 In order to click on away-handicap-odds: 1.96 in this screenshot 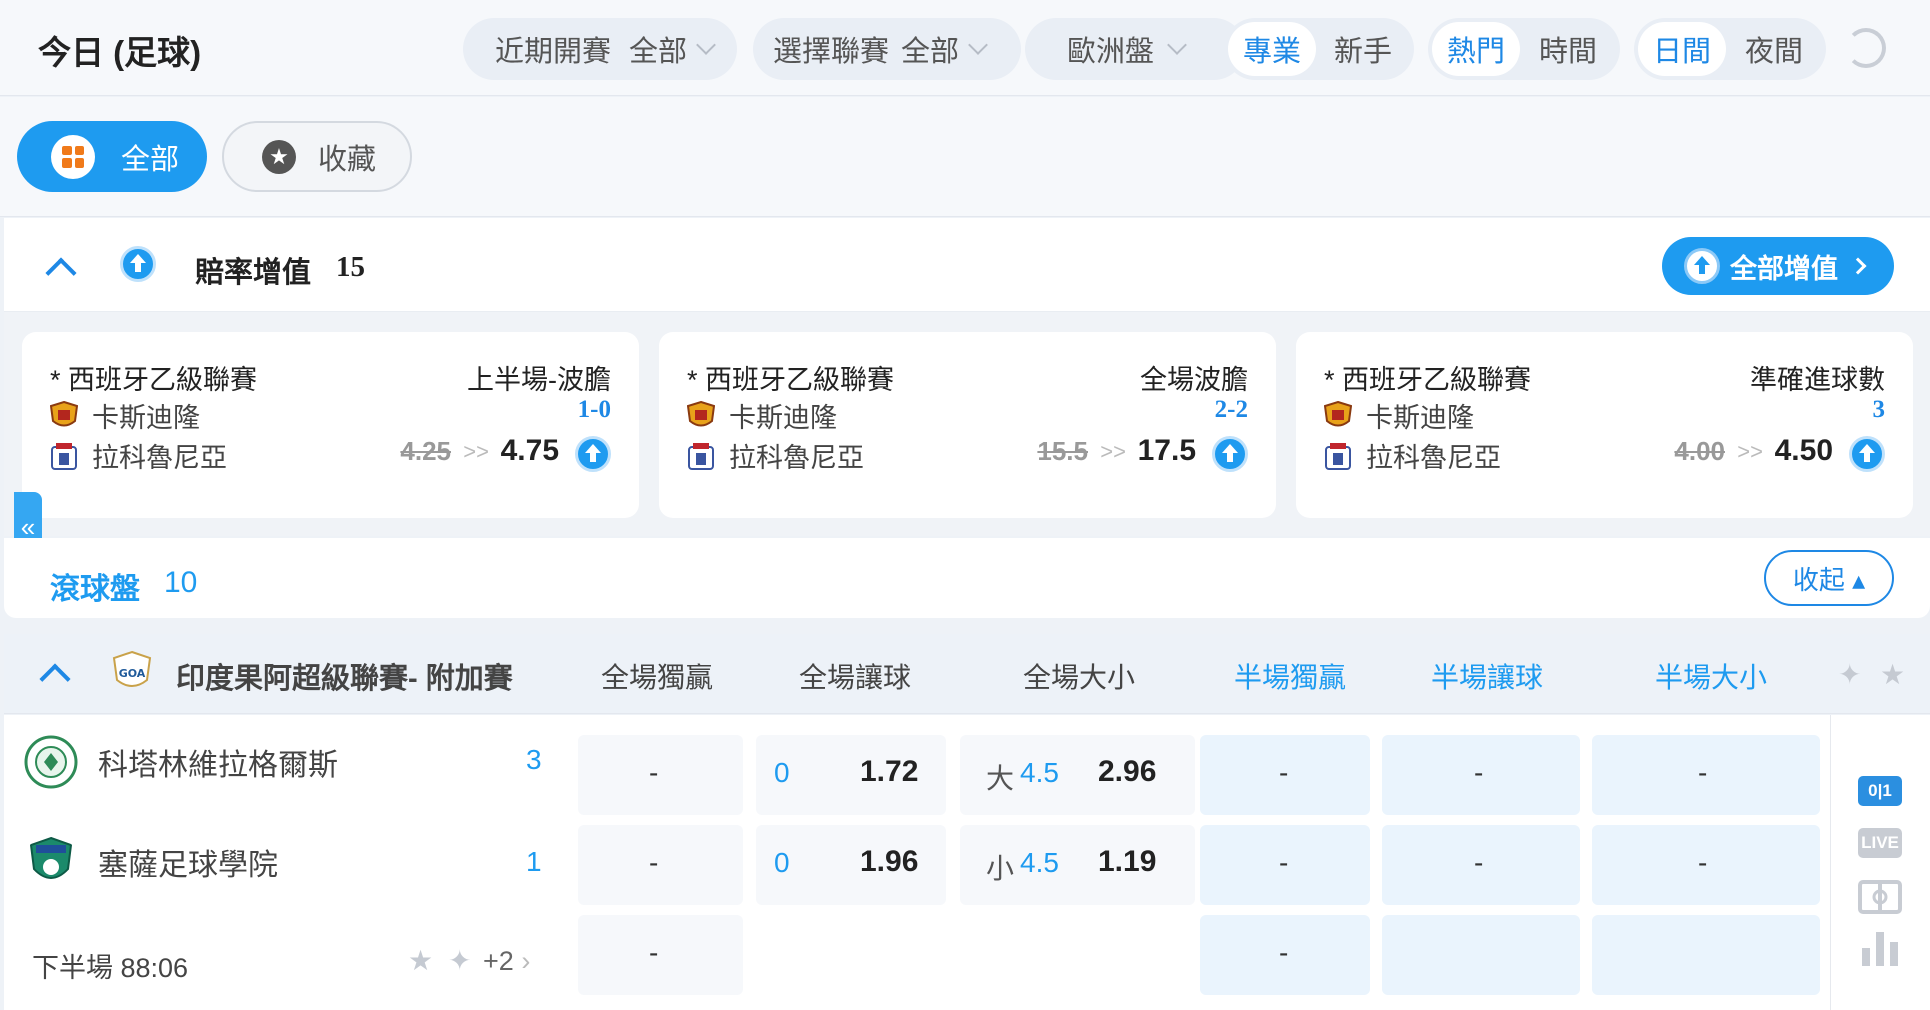, I will do `click(889, 862)`.